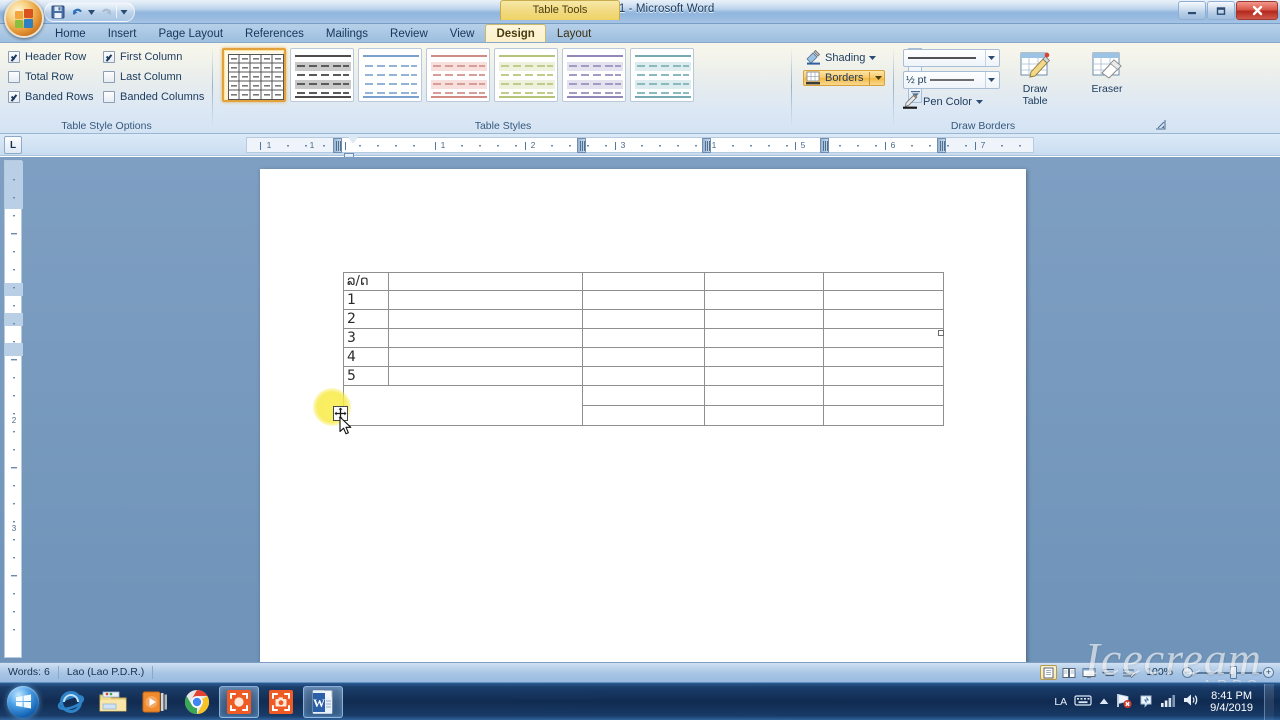 Image resolution: width=1280 pixels, height=720 pixels. Describe the element at coordinates (462, 33) in the screenshot. I see `tab-view: View` at that location.